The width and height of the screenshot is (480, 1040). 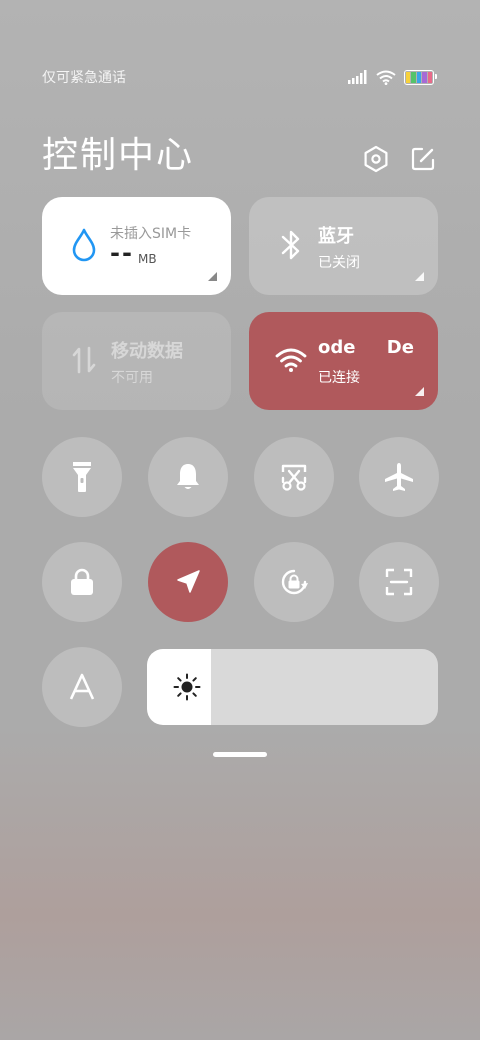 I want to click on flashlight-icon, so click(x=82, y=477).